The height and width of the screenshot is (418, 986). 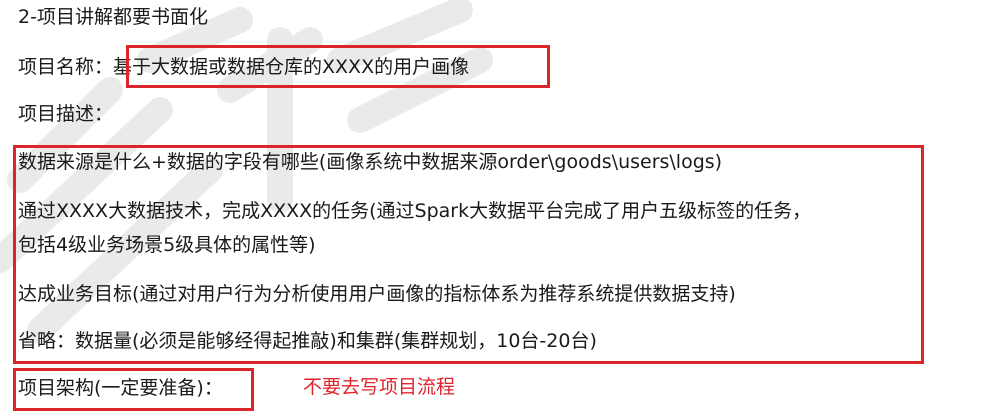 I want to click on project-name-label: 项目名称：, so click(x=66, y=67).